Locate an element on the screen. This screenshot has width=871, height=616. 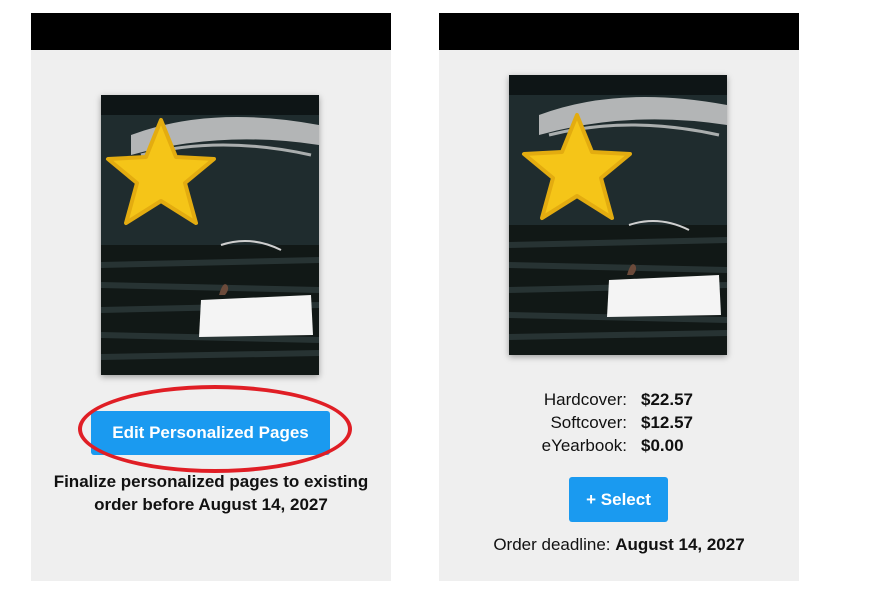
edit-personalized-pages-button: Edit Personalized Pages is located at coordinates (210, 433).